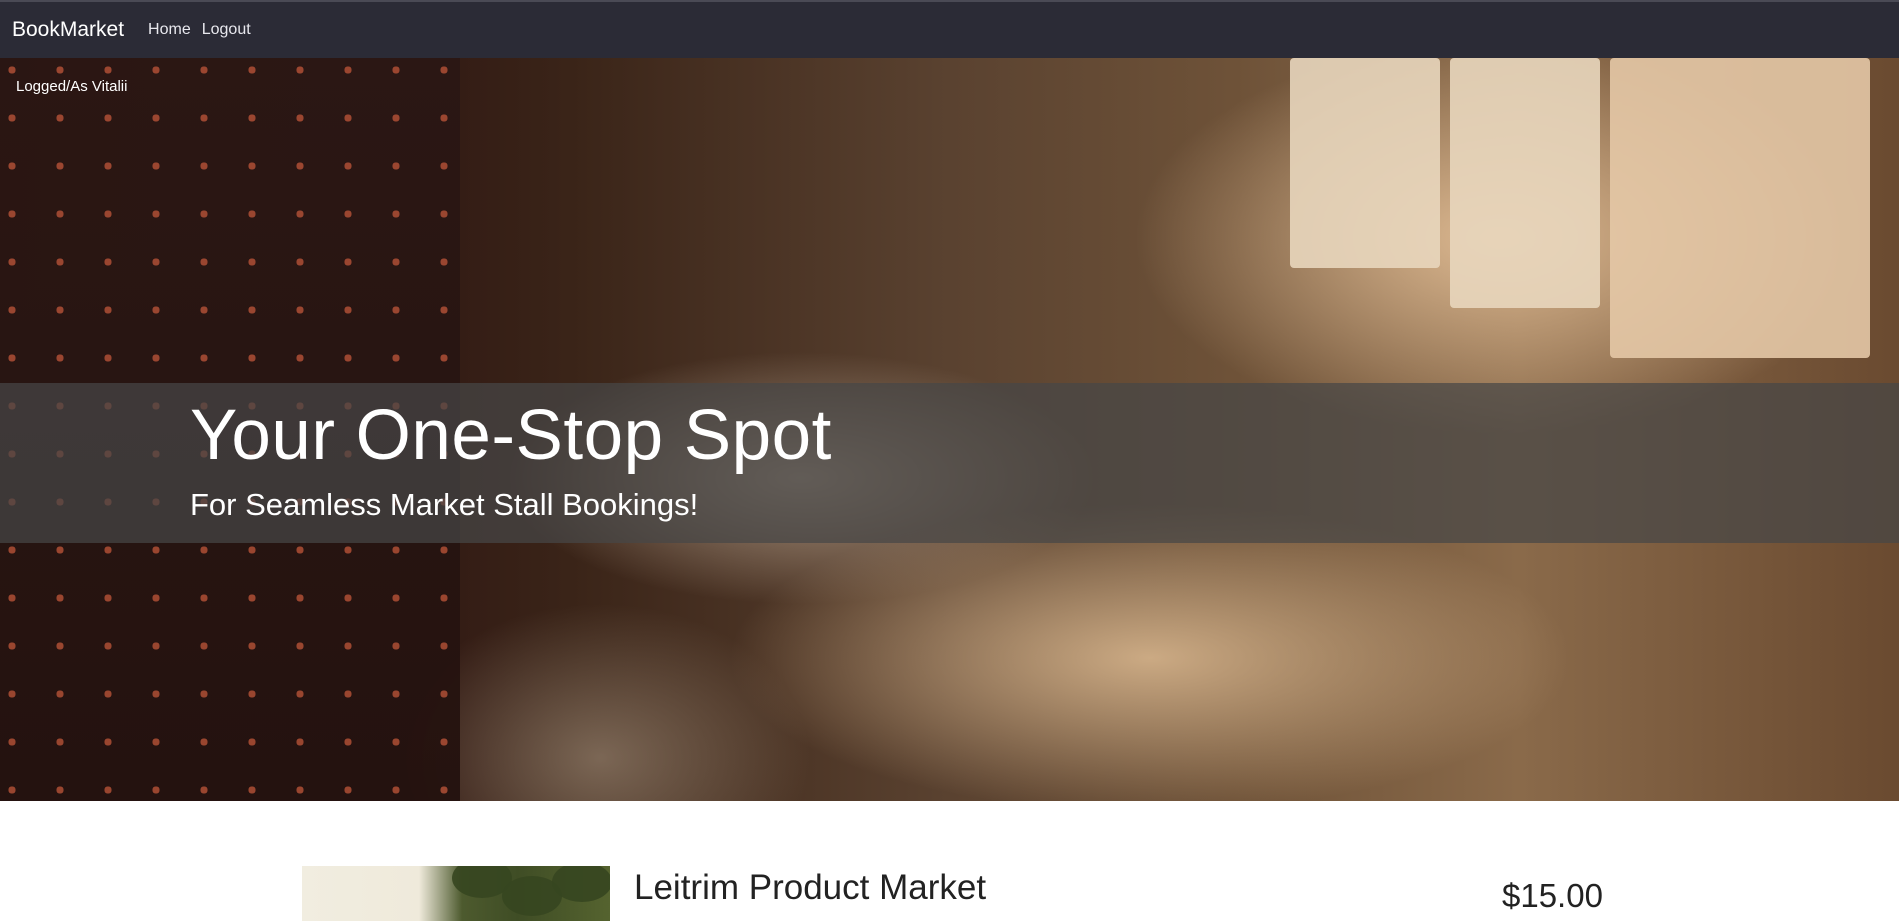 Image resolution: width=1899 pixels, height=921 pixels. What do you see at coordinates (169, 30) in the screenshot?
I see `nav-link-home: Home` at bounding box center [169, 30].